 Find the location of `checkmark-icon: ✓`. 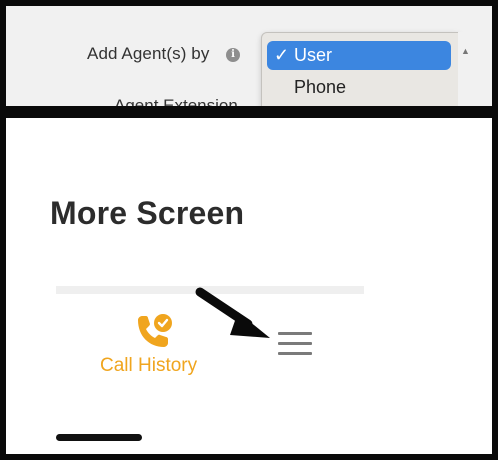

checkmark-icon: ✓ is located at coordinates (282, 55).